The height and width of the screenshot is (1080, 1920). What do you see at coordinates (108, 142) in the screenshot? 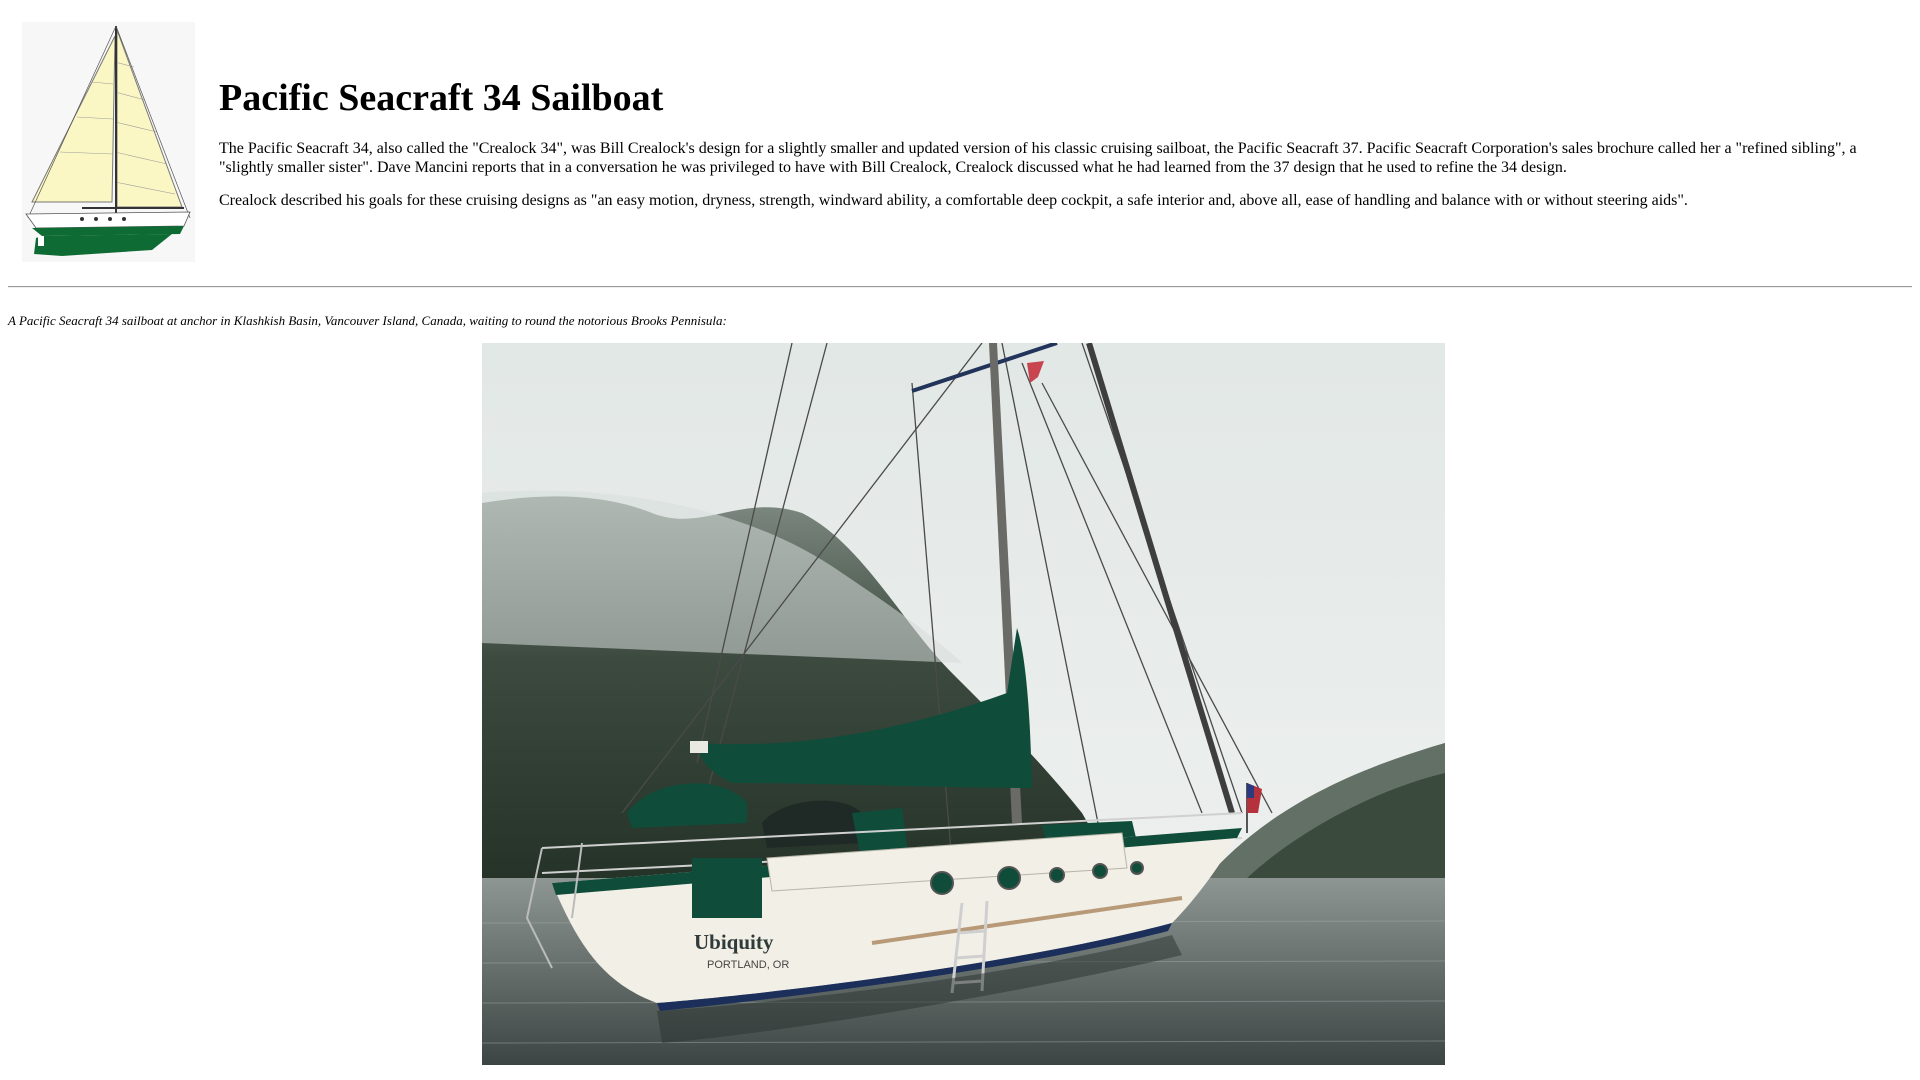
I see `sailboat-drawing-icon` at bounding box center [108, 142].